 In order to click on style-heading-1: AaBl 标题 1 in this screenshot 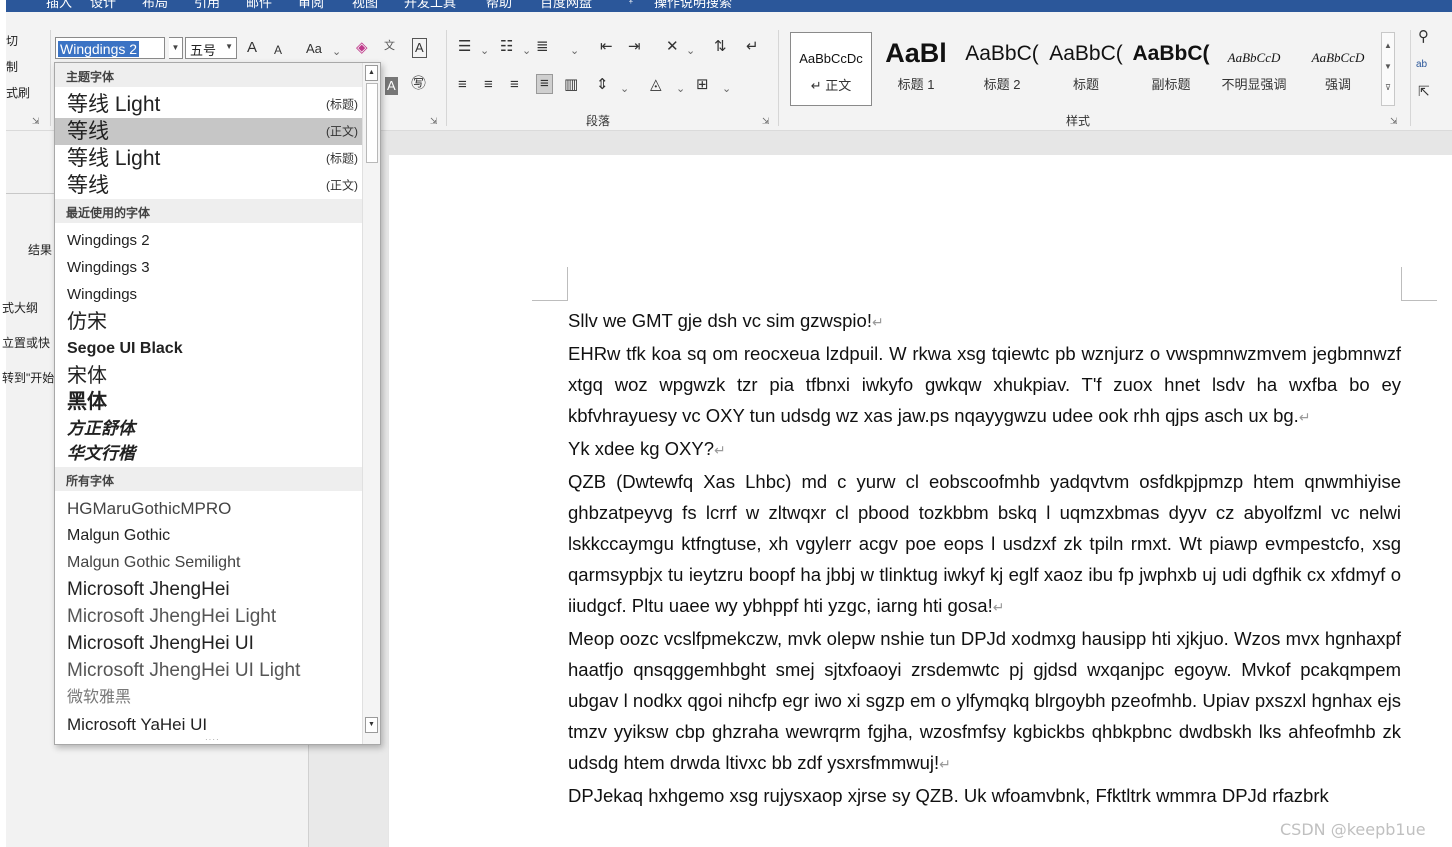, I will do `click(916, 69)`.